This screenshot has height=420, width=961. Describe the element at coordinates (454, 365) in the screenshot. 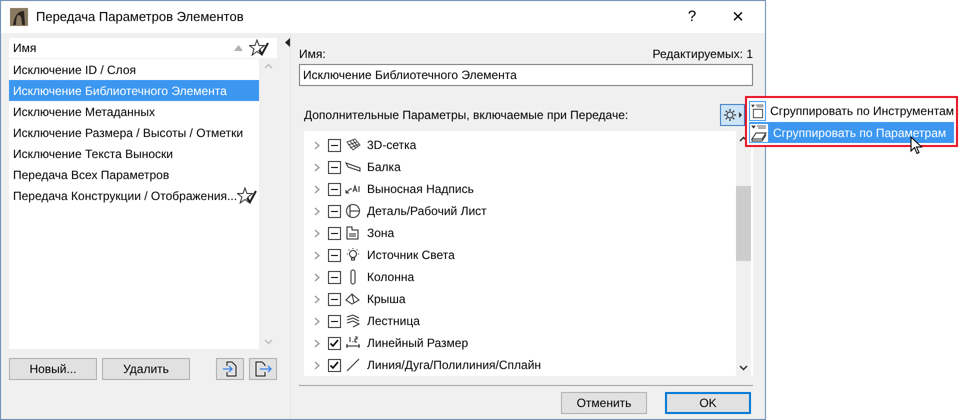

I see `parameter-label: Линия/Дуга/Полилиния/Сплайн` at that location.